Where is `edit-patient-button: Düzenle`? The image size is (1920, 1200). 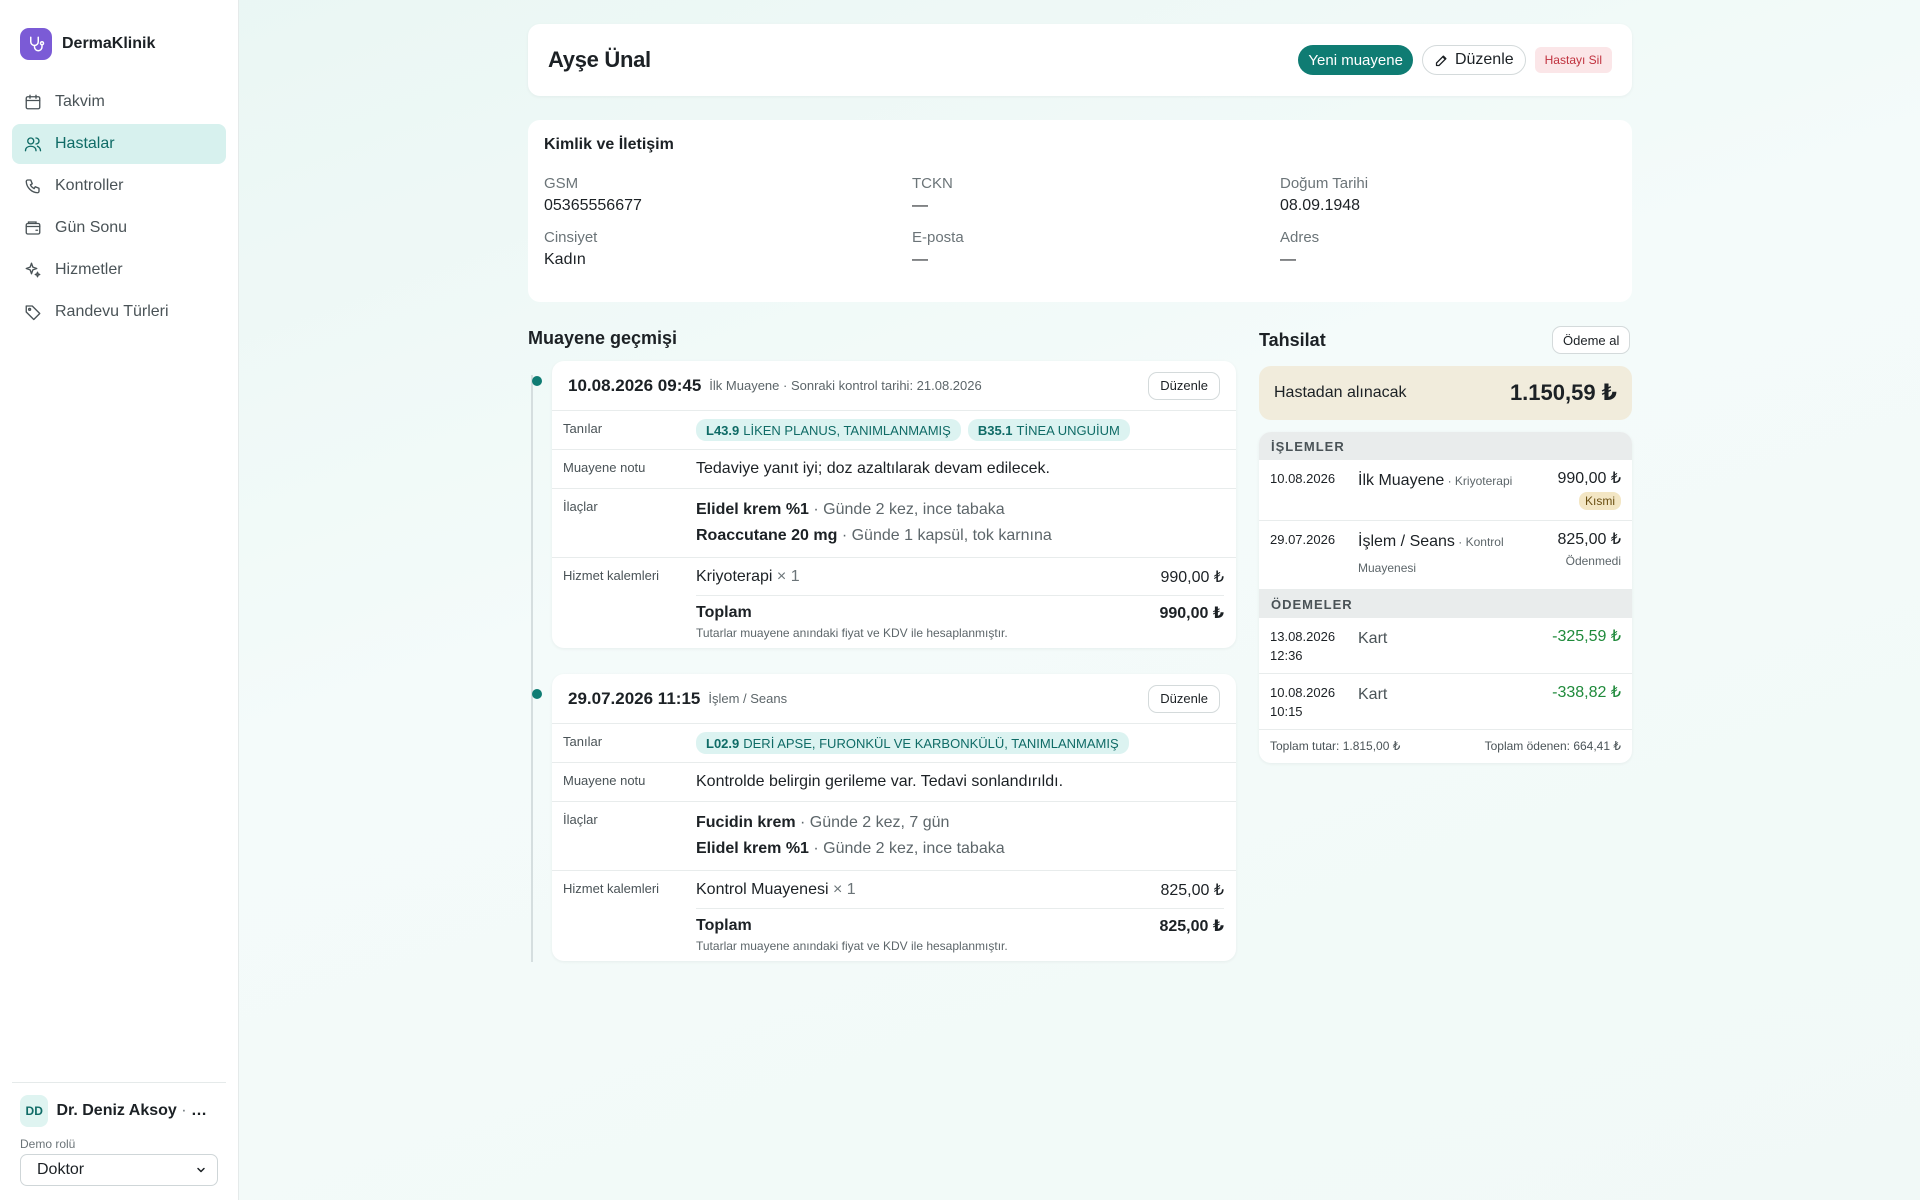 edit-patient-button: Düzenle is located at coordinates (1473, 60).